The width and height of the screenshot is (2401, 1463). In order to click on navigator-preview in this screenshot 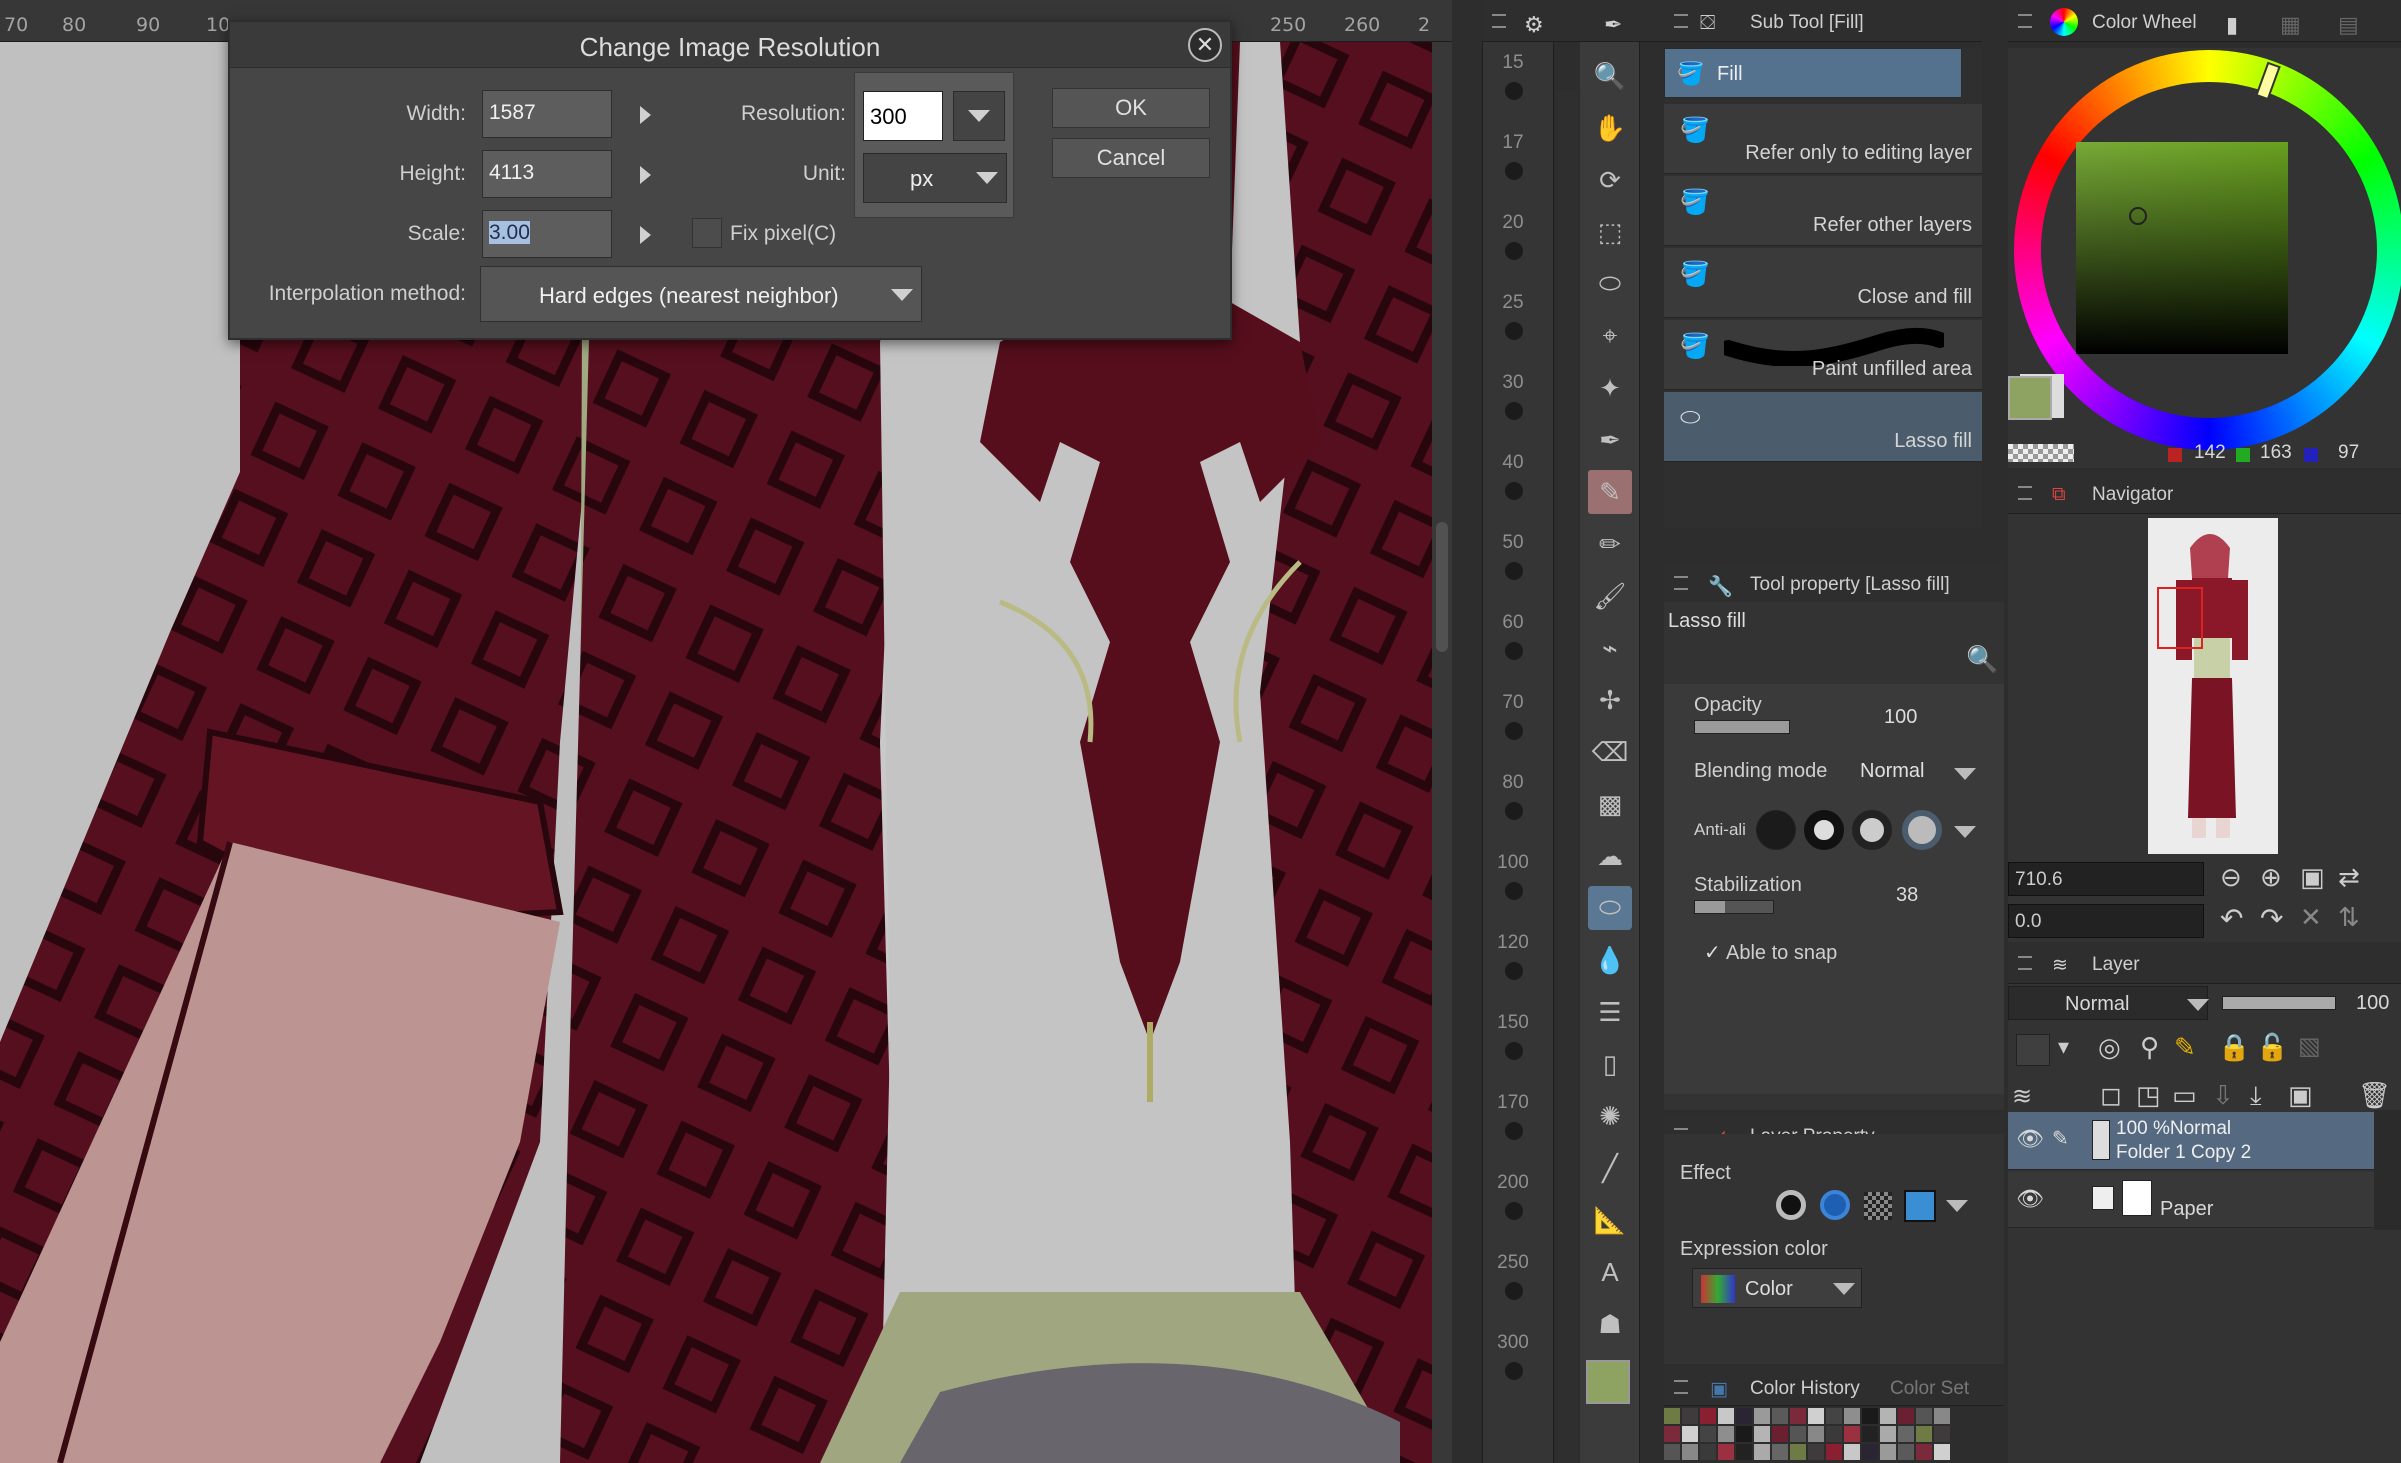, I will do `click(2213, 686)`.